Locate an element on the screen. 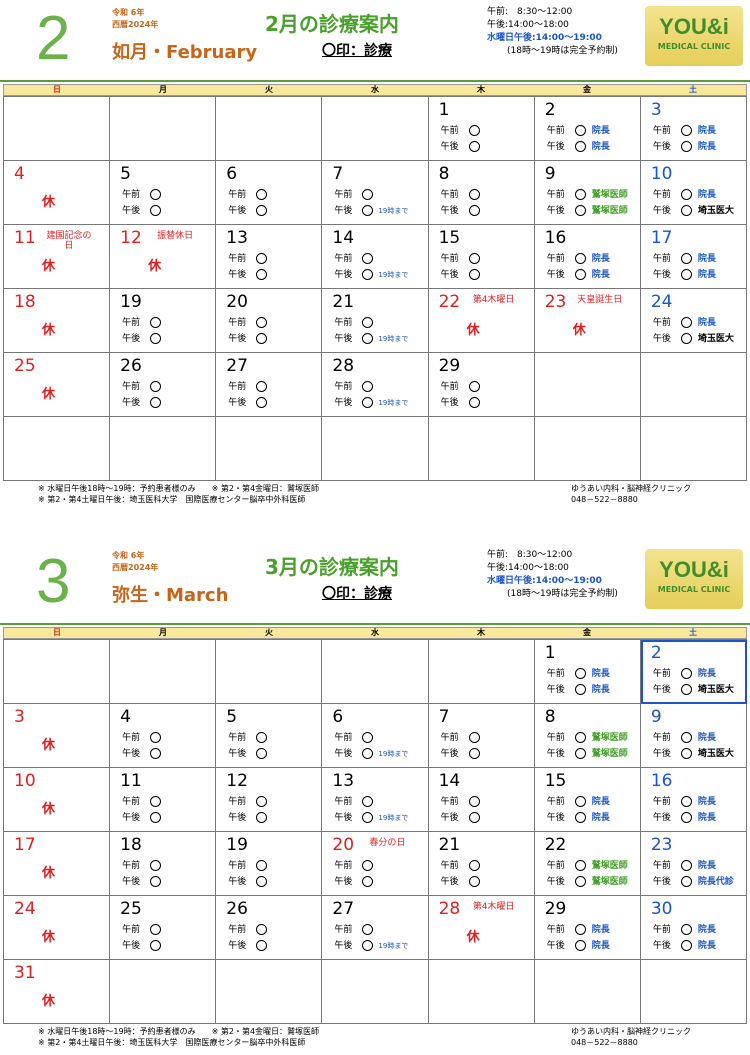 The height and width of the screenshot is (1055, 750). day-cell: 4 午前 午後 is located at coordinates (163, 736).